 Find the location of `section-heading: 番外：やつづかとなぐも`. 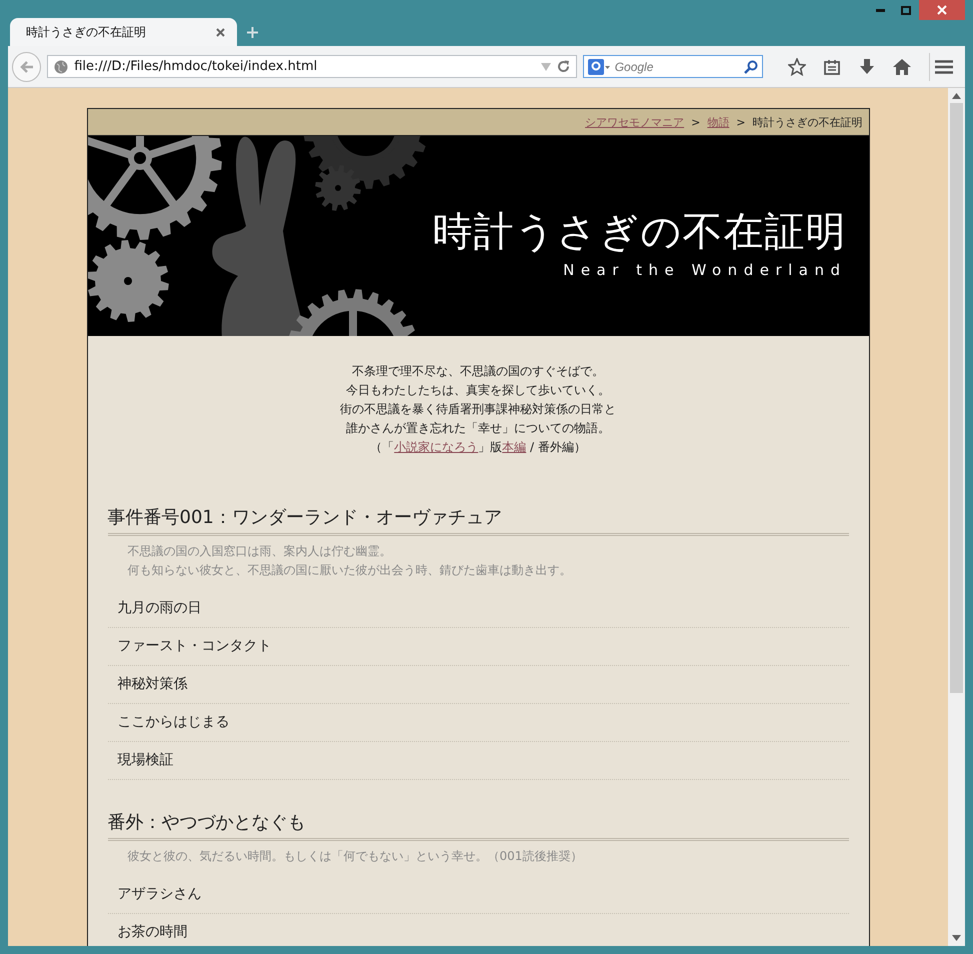

section-heading: 番外：やつづかとなぐも is located at coordinates (478, 825).